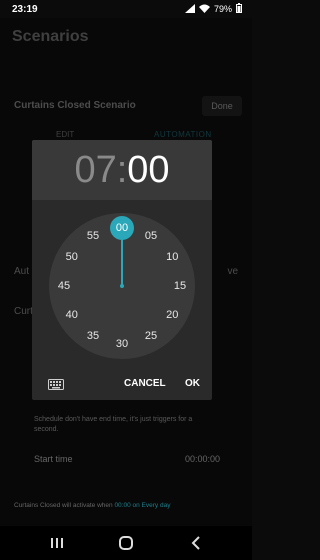 The width and height of the screenshot is (320, 560). I want to click on signal-icon, so click(189, 9).